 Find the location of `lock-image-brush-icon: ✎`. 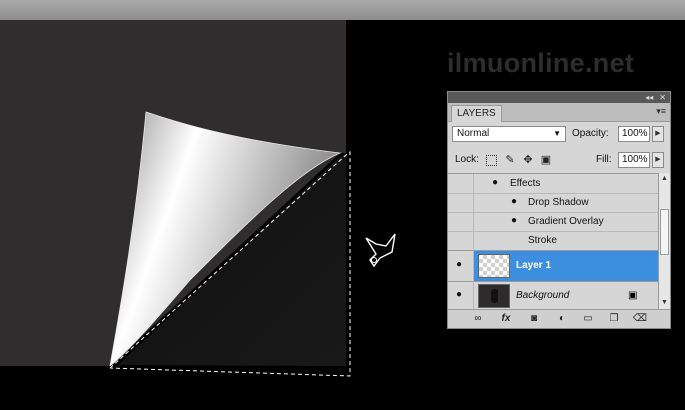

lock-image-brush-icon: ✎ is located at coordinates (510, 160).